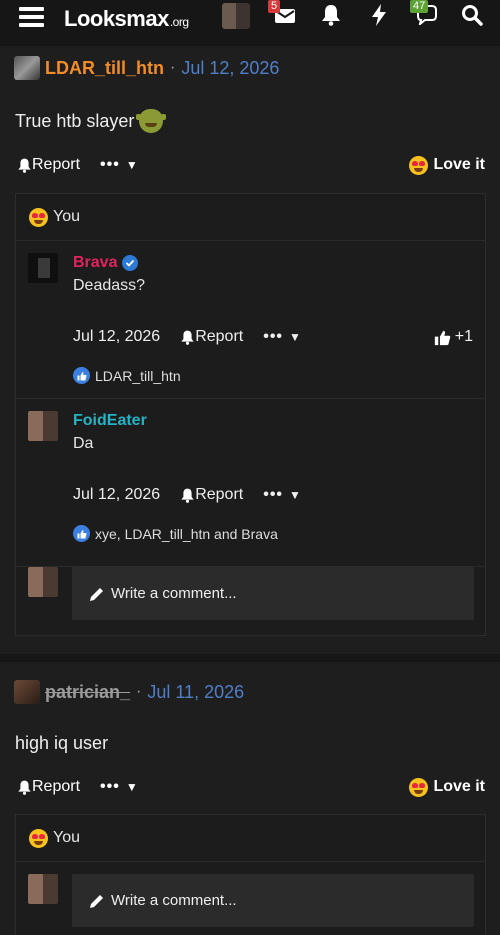  I want to click on comment-actions: Jul 12, 2026 Report ••• ▼, so click(273, 495).